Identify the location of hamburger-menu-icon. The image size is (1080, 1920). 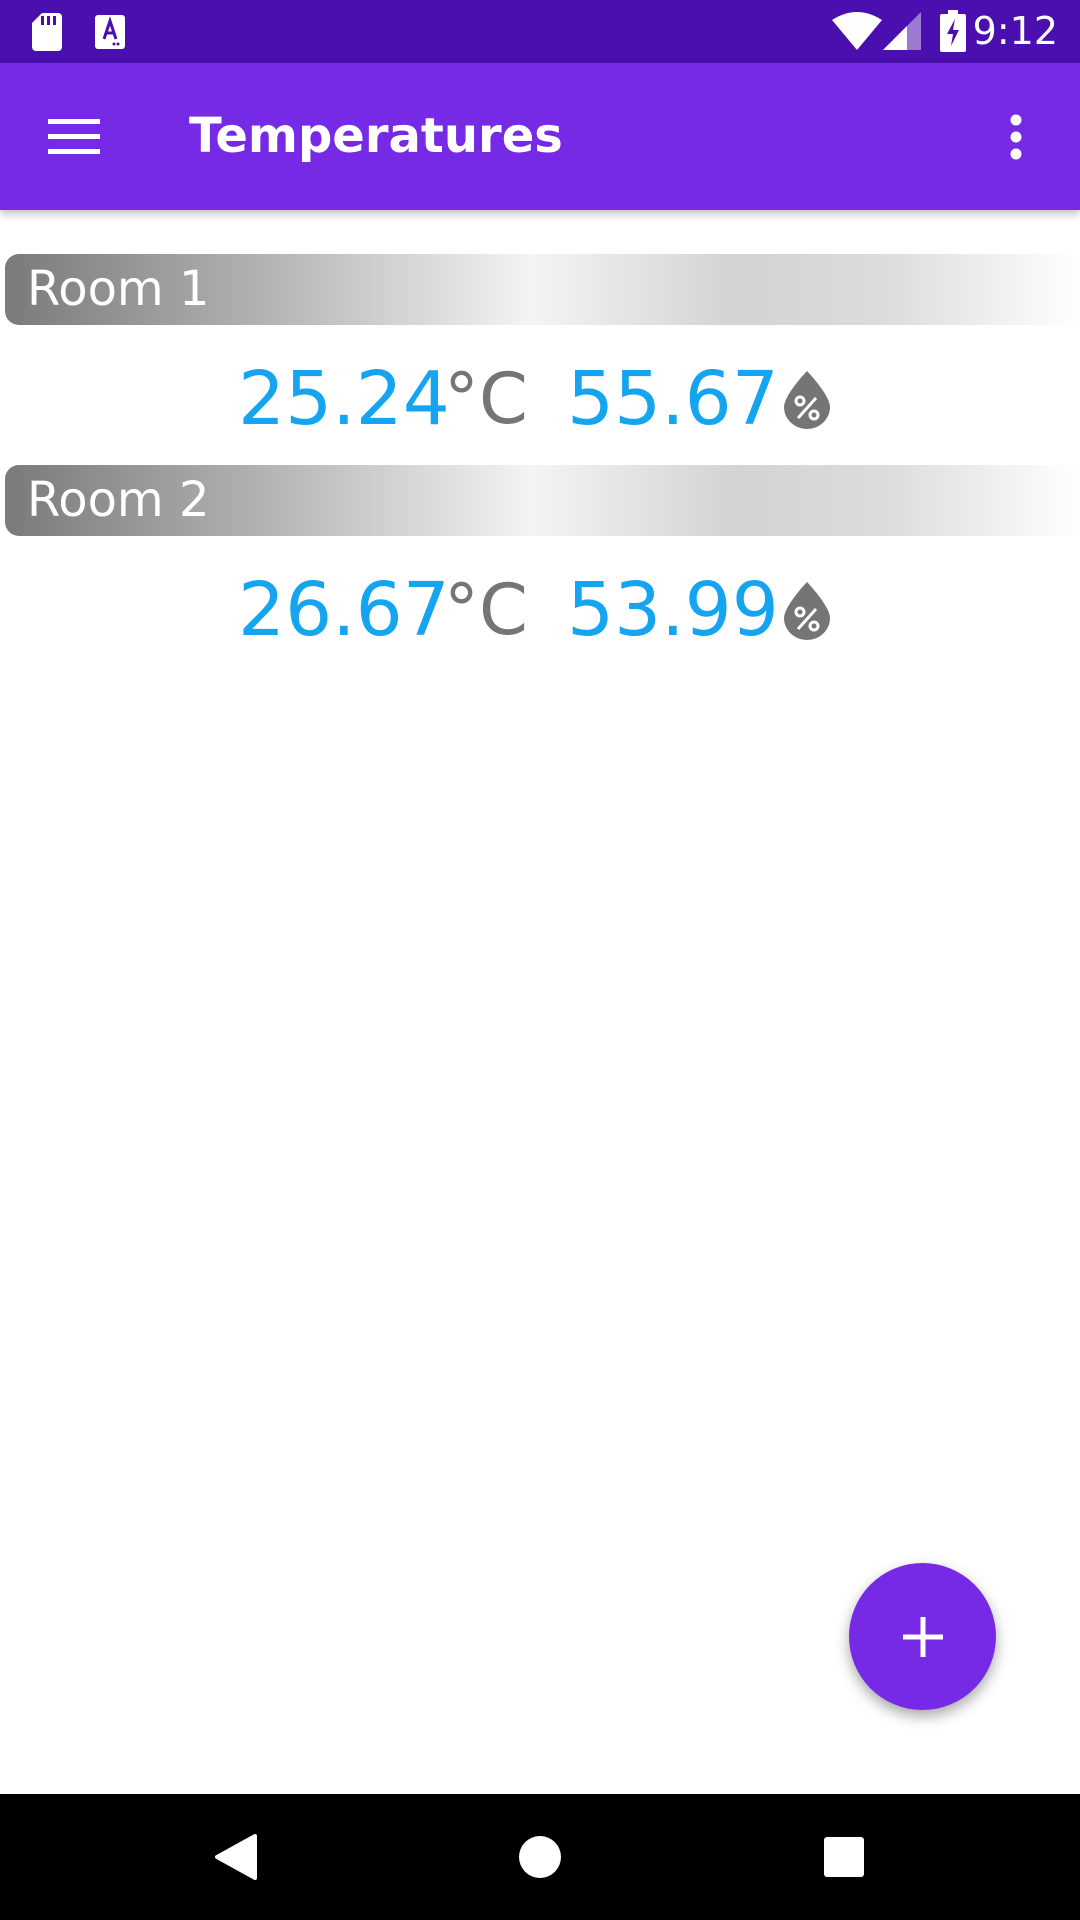
(74, 136).